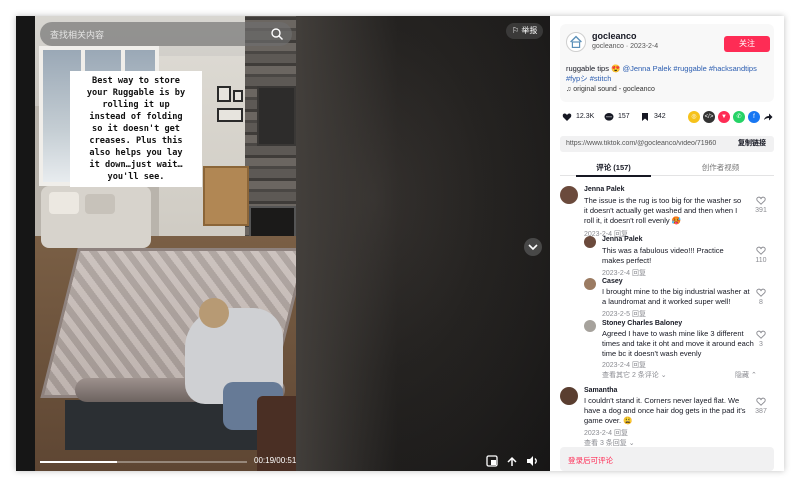 The width and height of the screenshot is (800, 485). What do you see at coordinates (609, 117) in the screenshot?
I see `comment-icon` at bounding box center [609, 117].